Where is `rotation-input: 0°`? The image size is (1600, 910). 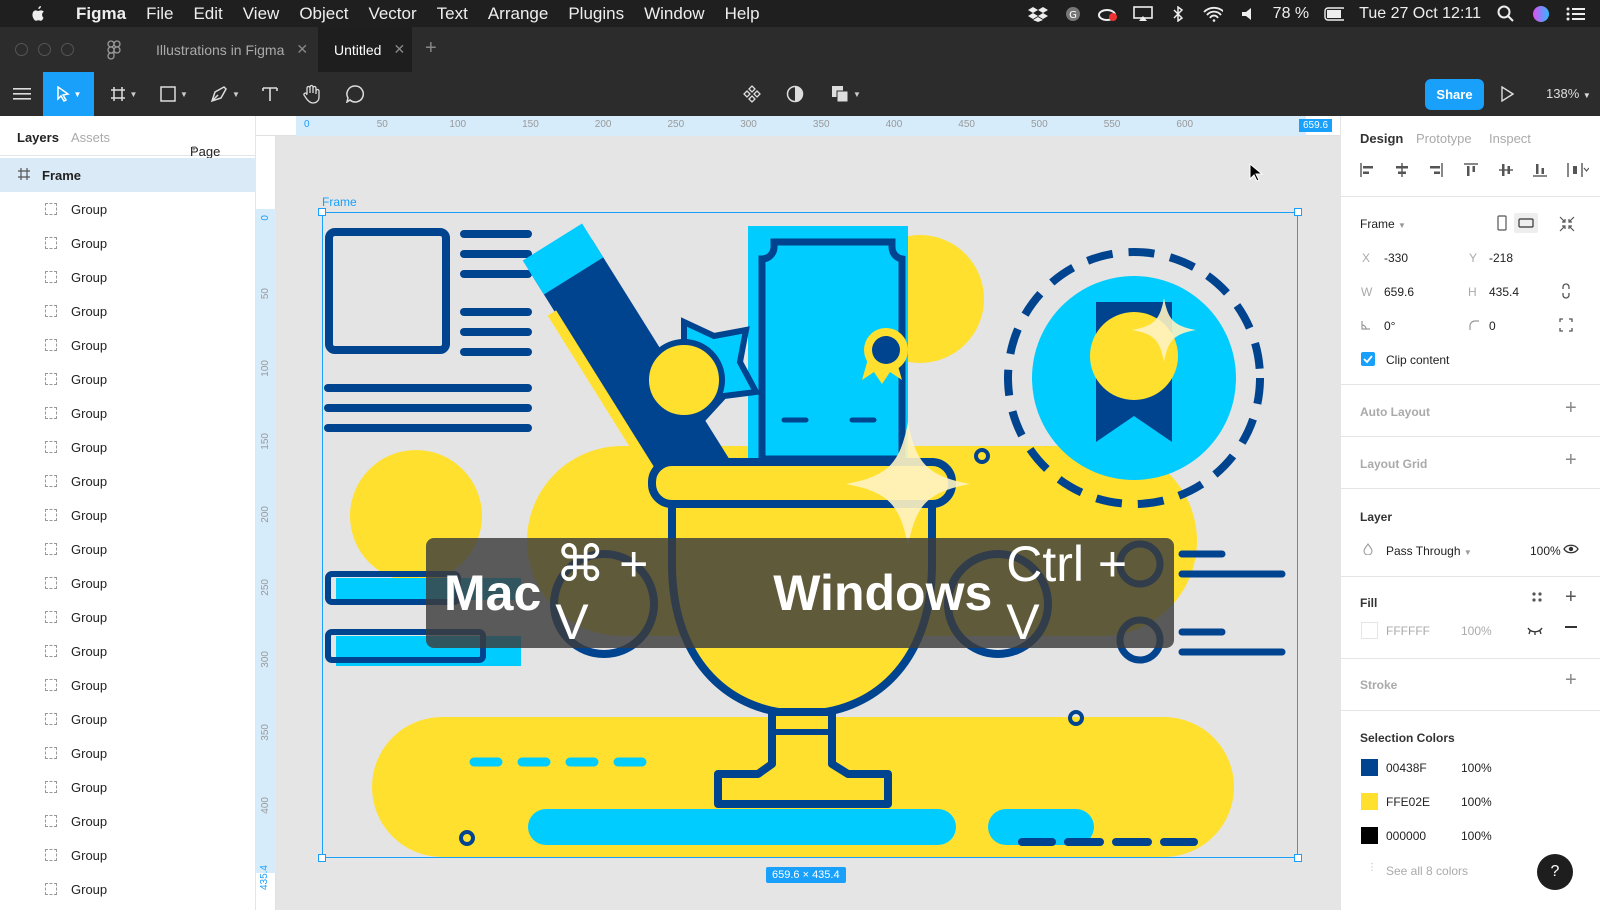 rotation-input: 0° is located at coordinates (1389, 326).